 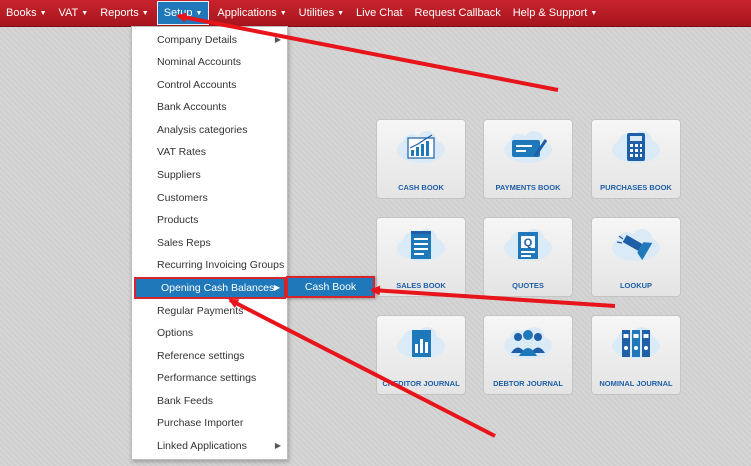 What do you see at coordinates (458, 13) in the screenshot?
I see `nav-request-callback: Request Callback` at bounding box center [458, 13].